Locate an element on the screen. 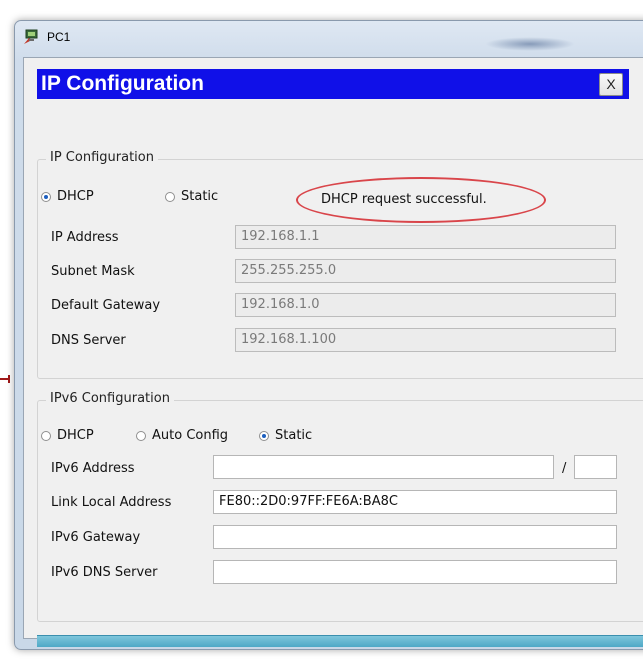 This screenshot has width=643, height=659. ipv4-static-radio: Static is located at coordinates (191, 196).